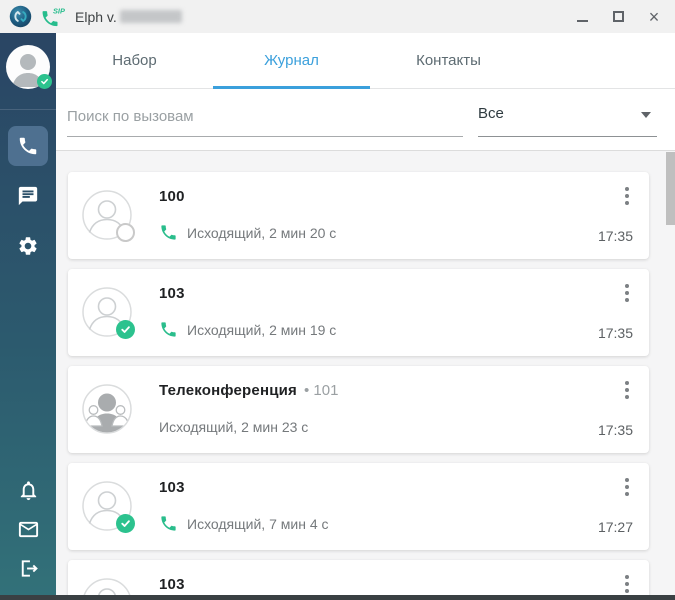  I want to click on sidebar-item-chat, so click(28, 196).